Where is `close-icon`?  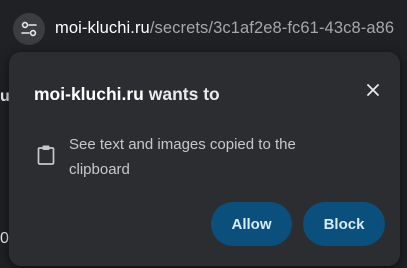
close-icon is located at coordinates (373, 90).